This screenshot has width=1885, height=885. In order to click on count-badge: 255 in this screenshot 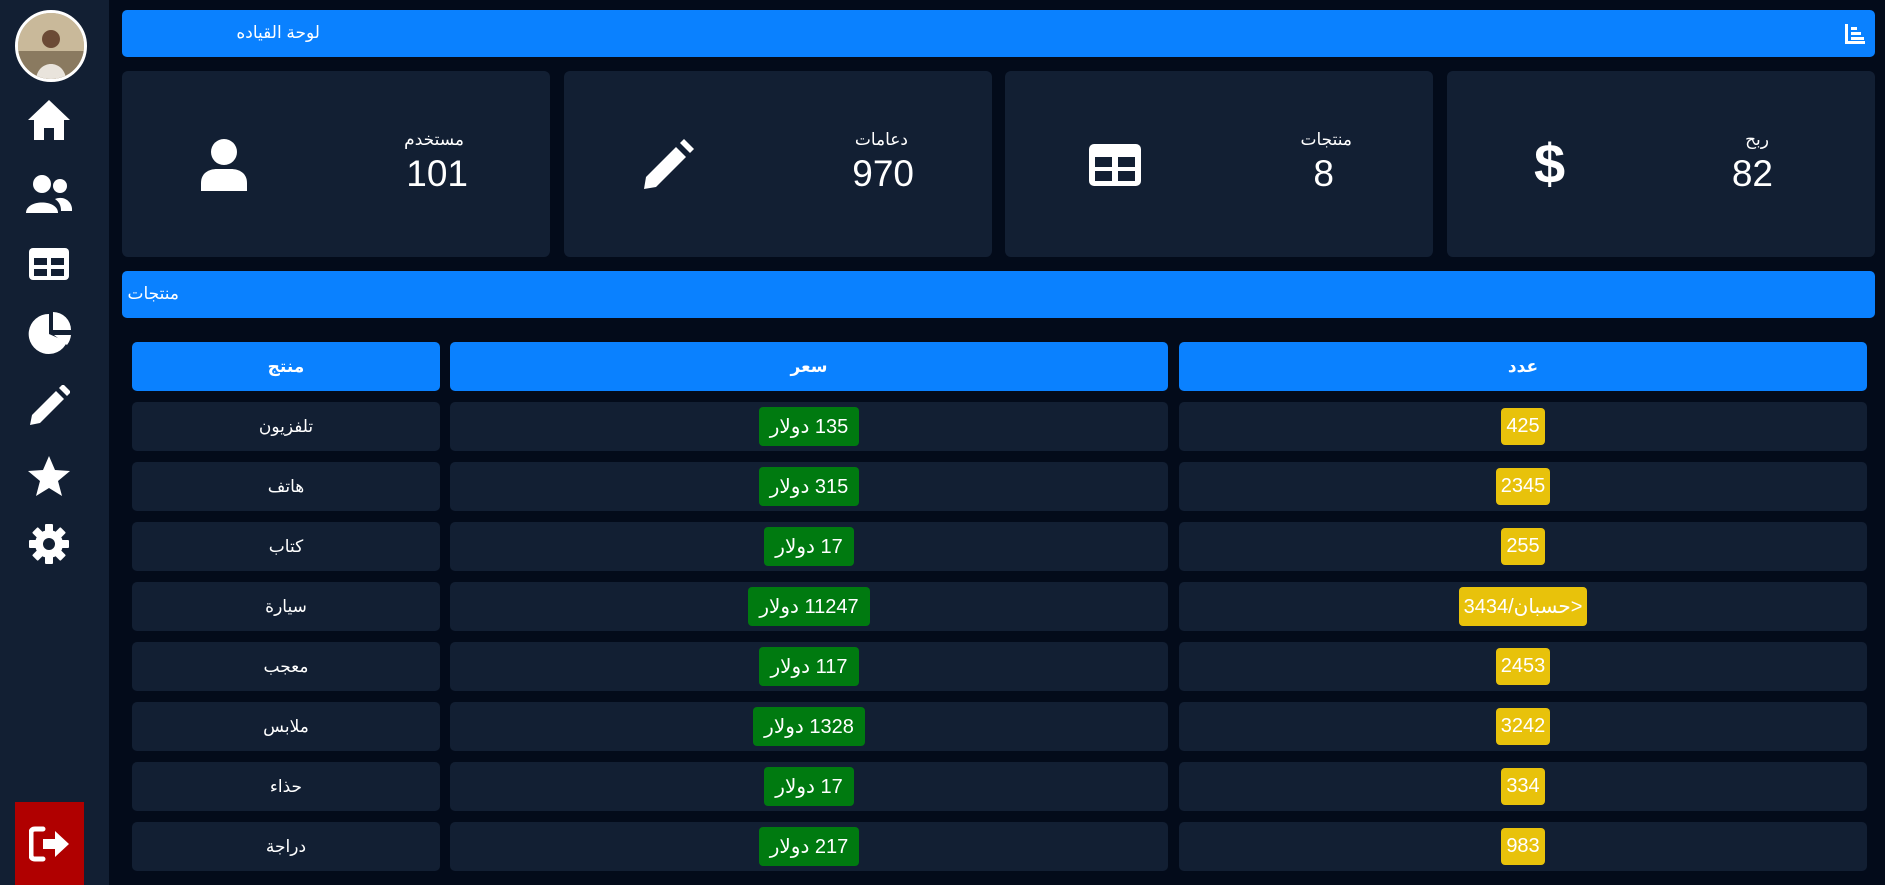, I will do `click(1523, 546)`.